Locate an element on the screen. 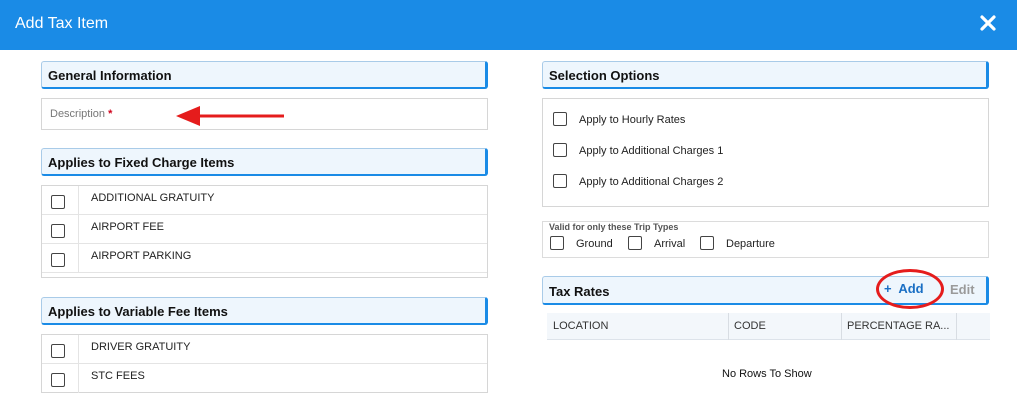 The image size is (1017, 416). trip-types-title: Valid for only these Trip Types is located at coordinates (614, 227).